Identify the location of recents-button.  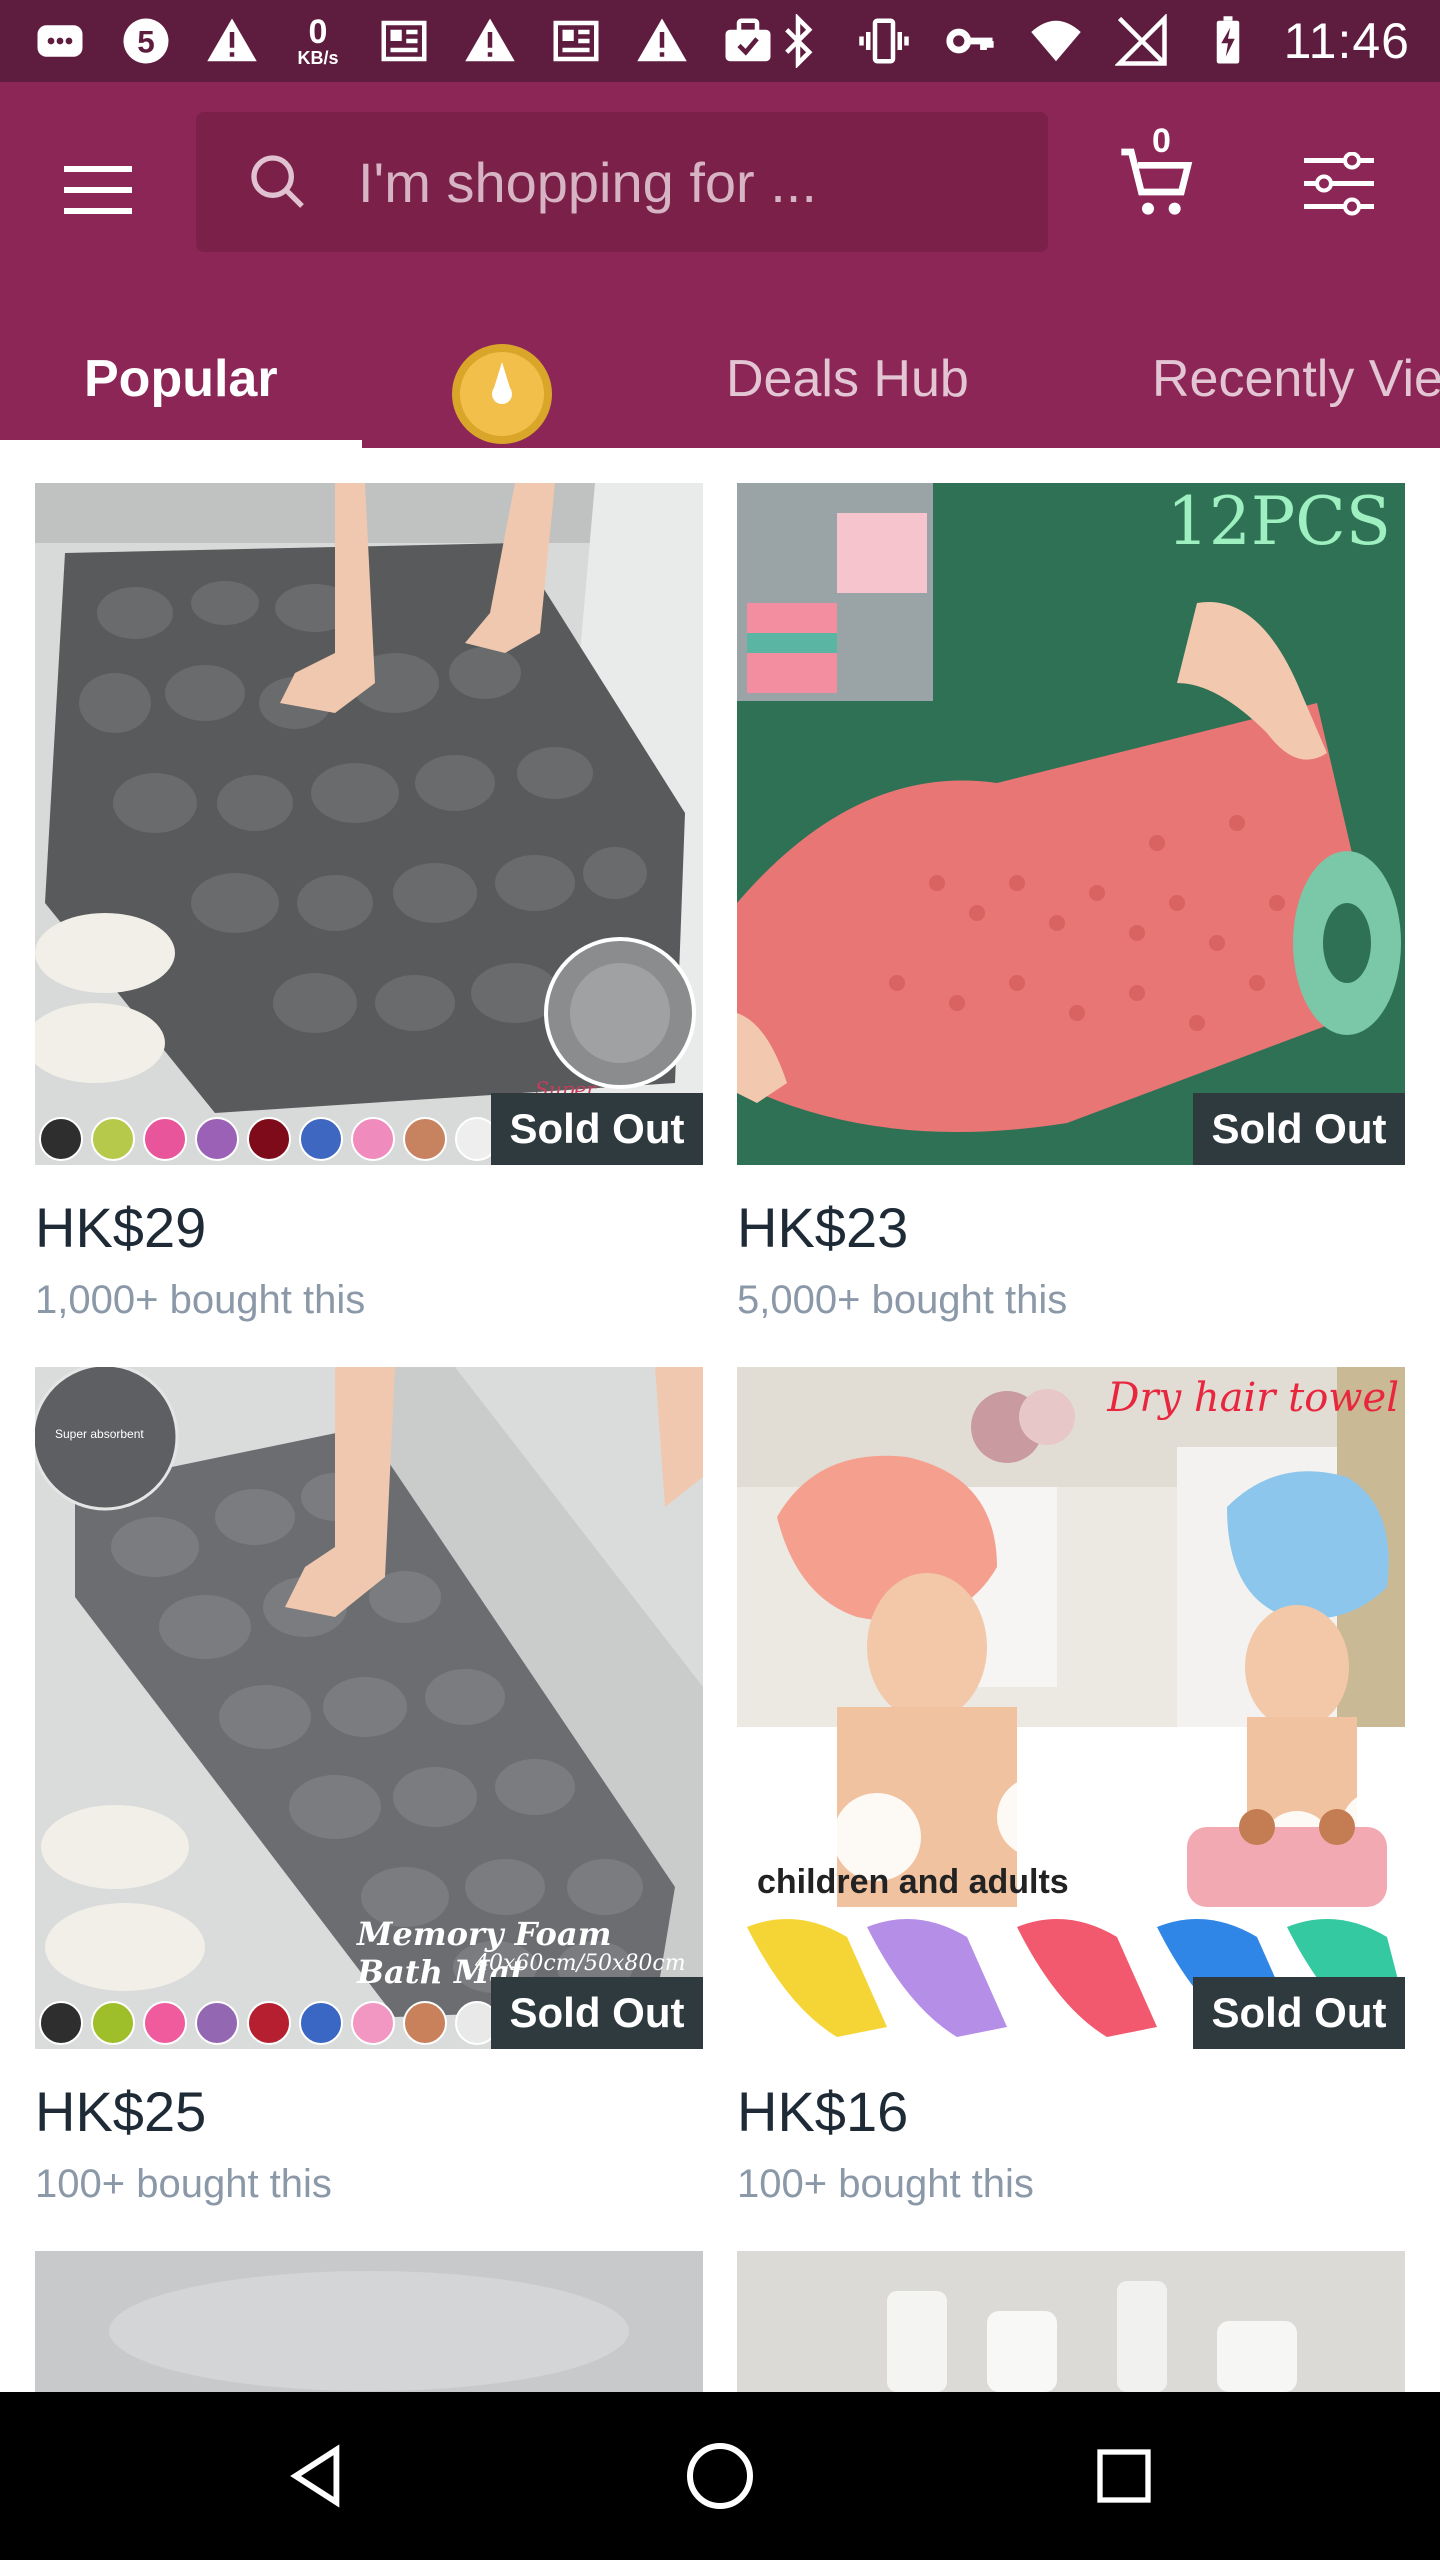
(1124, 2476).